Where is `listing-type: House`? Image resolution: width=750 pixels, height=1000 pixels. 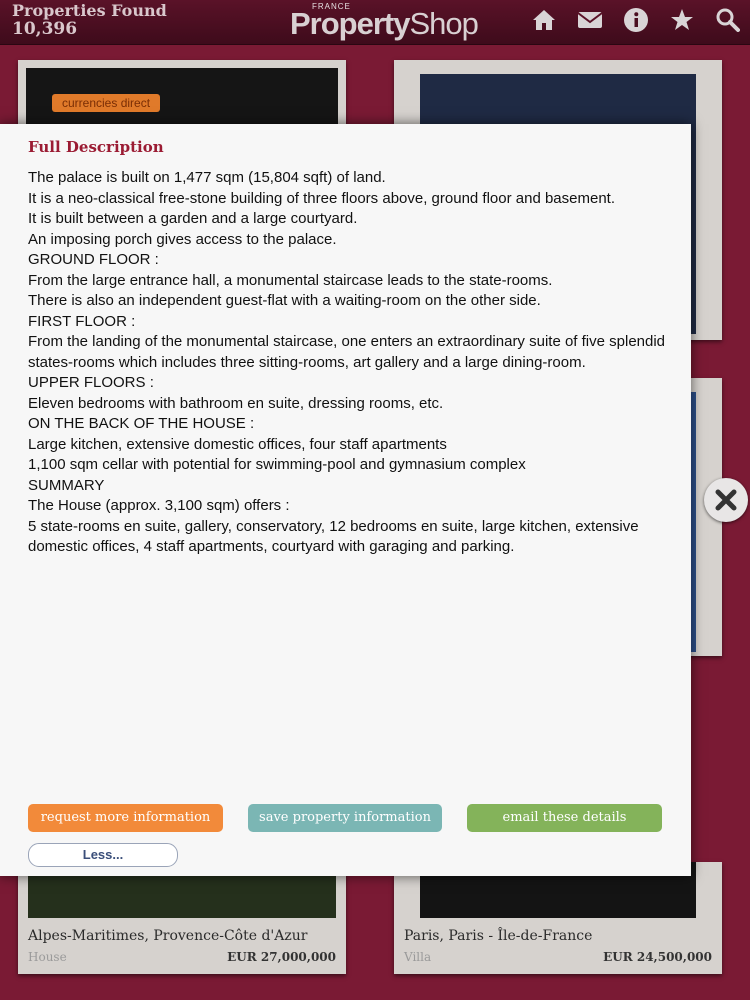
listing-type: House is located at coordinates (47, 957).